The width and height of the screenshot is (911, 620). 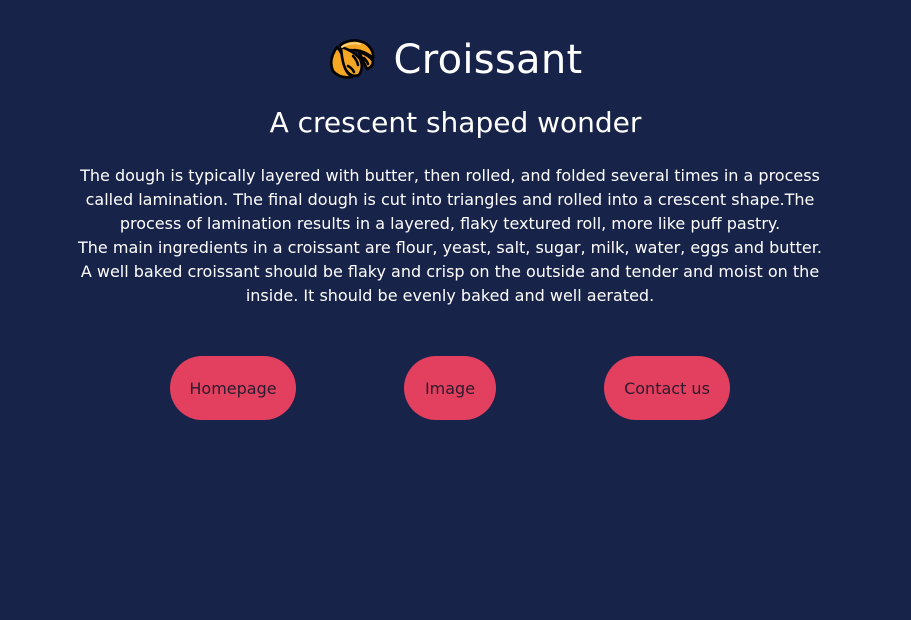 I want to click on contact-us-button: Contact us, so click(x=667, y=388).